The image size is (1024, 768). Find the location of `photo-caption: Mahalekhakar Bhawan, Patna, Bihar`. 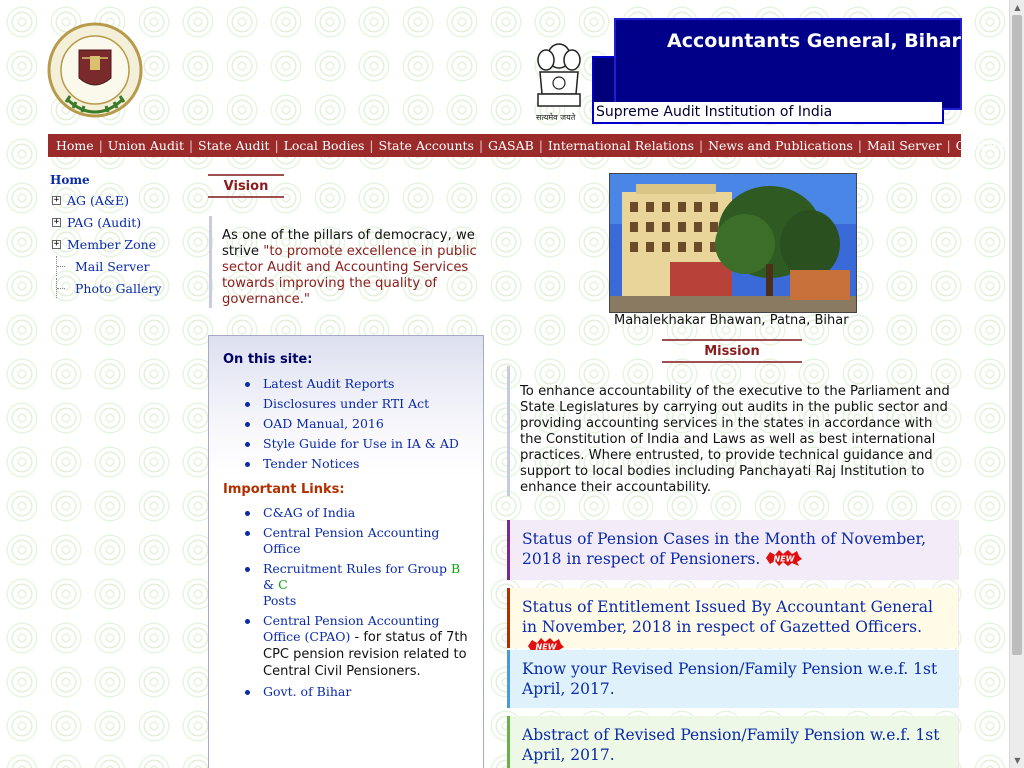

photo-caption: Mahalekhakar Bhawan, Patna, Bihar is located at coordinates (731, 320).